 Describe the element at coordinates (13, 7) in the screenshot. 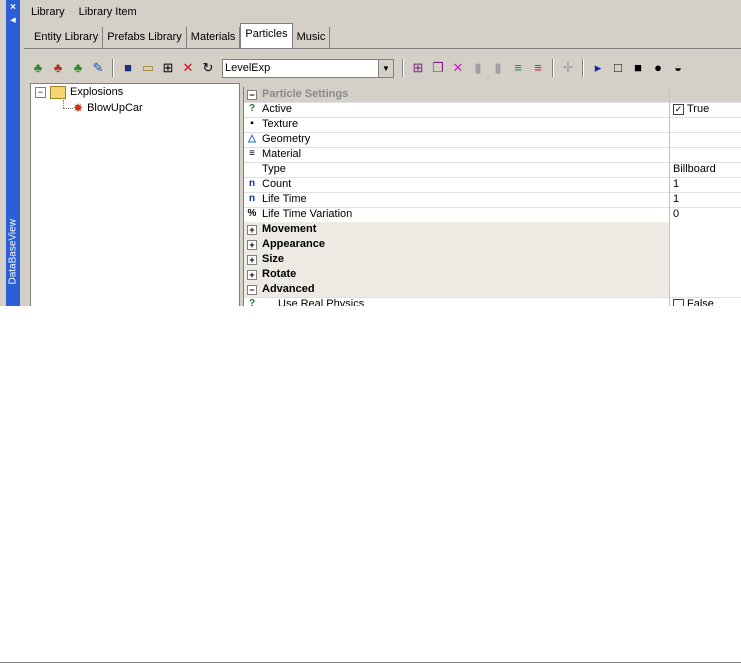

I see `close-icon: ×` at that location.